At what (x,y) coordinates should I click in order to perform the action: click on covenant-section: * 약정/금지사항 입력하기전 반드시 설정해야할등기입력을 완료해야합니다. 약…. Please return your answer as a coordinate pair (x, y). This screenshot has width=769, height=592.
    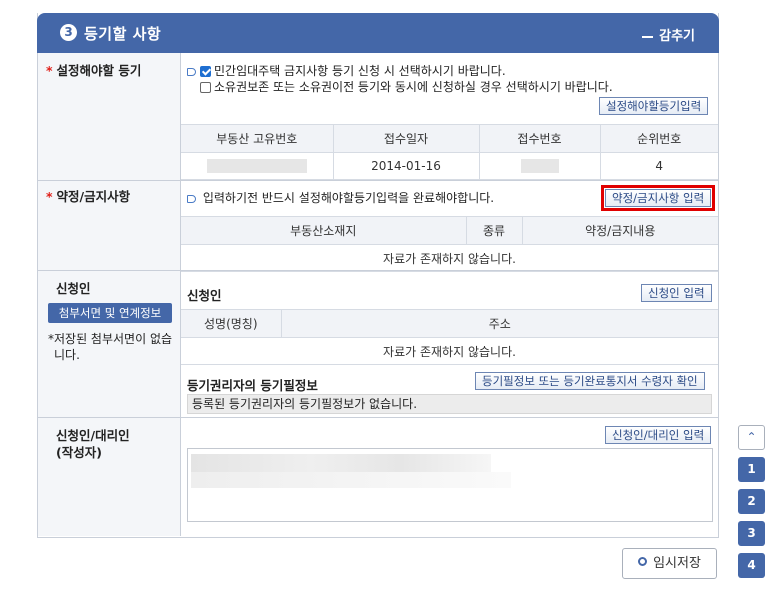
    Looking at the image, I should click on (378, 226).